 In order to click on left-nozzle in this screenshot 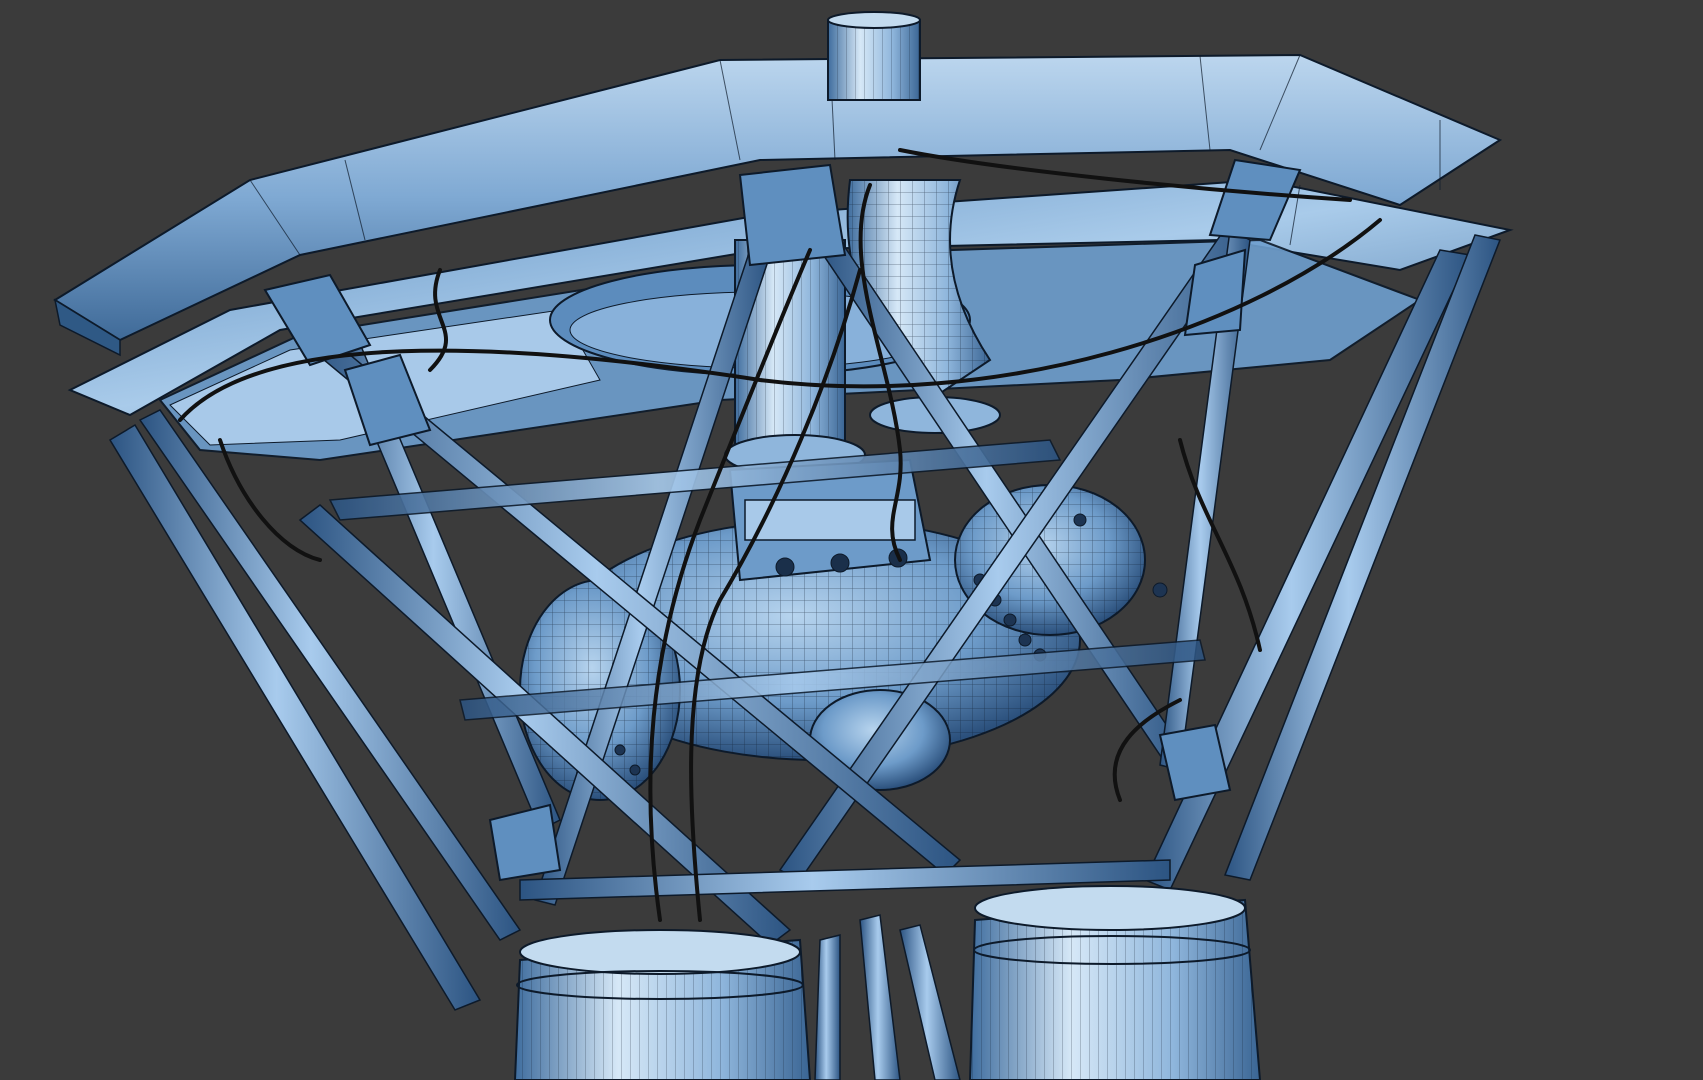, I will do `click(662, 1004)`.